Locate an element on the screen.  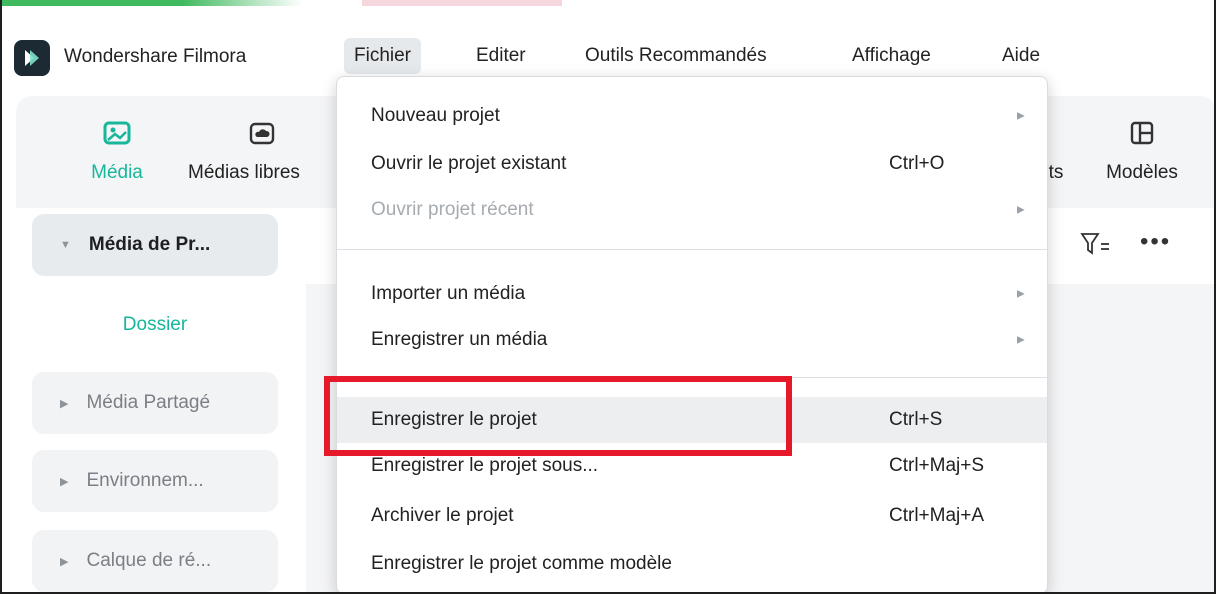
tab-media-label: Média is located at coordinates (117, 172).